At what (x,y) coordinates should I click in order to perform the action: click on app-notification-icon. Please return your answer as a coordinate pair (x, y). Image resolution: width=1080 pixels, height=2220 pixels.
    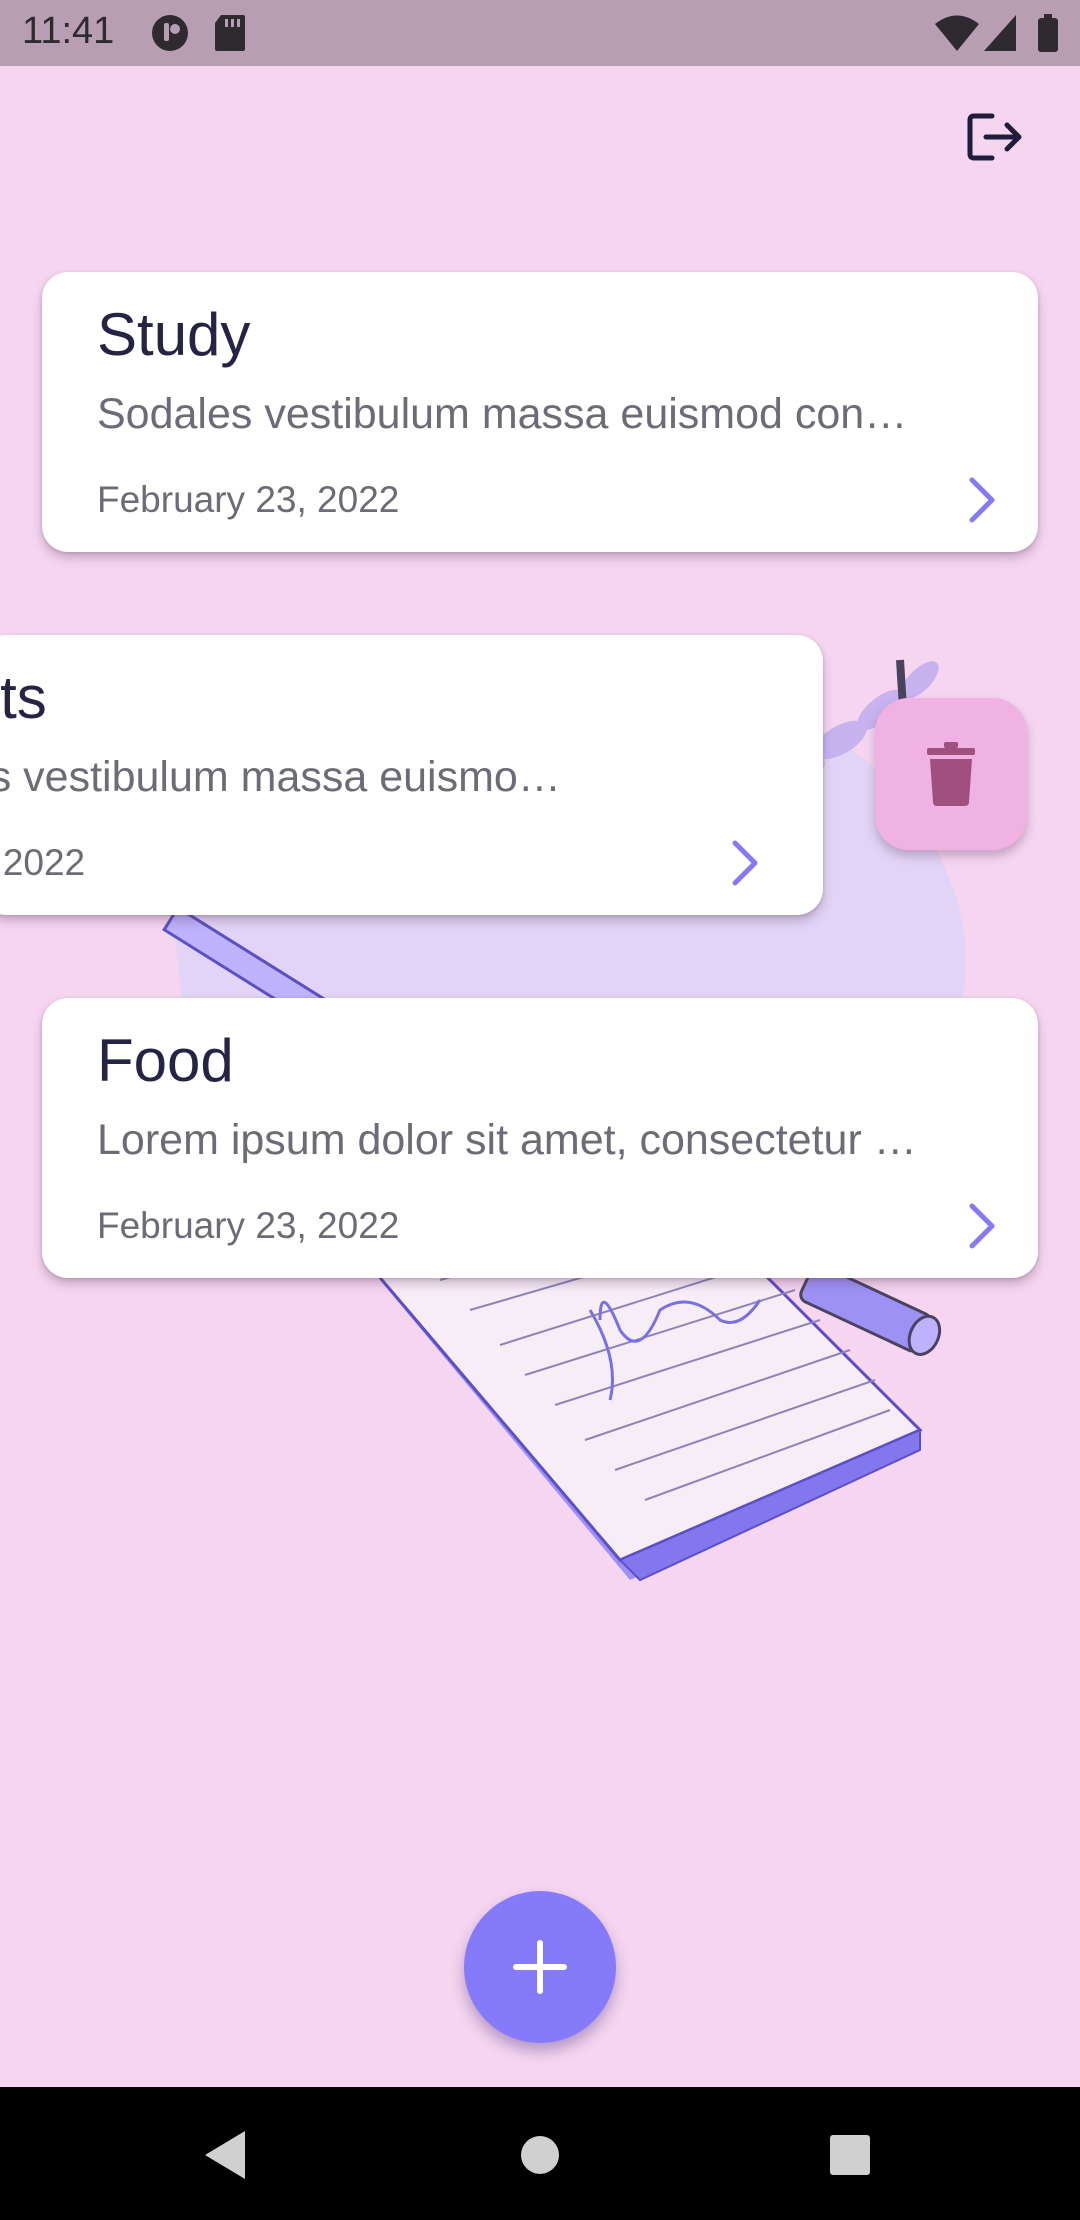
    Looking at the image, I should click on (170, 33).